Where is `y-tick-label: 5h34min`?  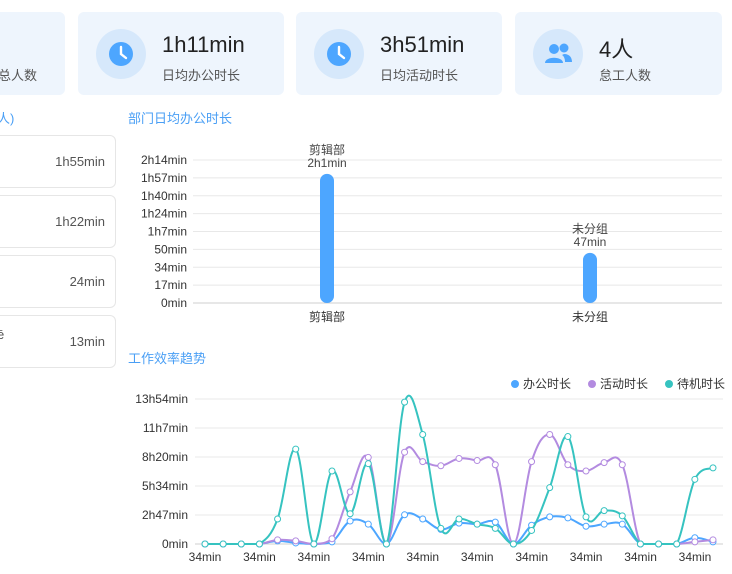
y-tick-label: 5h34min is located at coordinates (165, 486).